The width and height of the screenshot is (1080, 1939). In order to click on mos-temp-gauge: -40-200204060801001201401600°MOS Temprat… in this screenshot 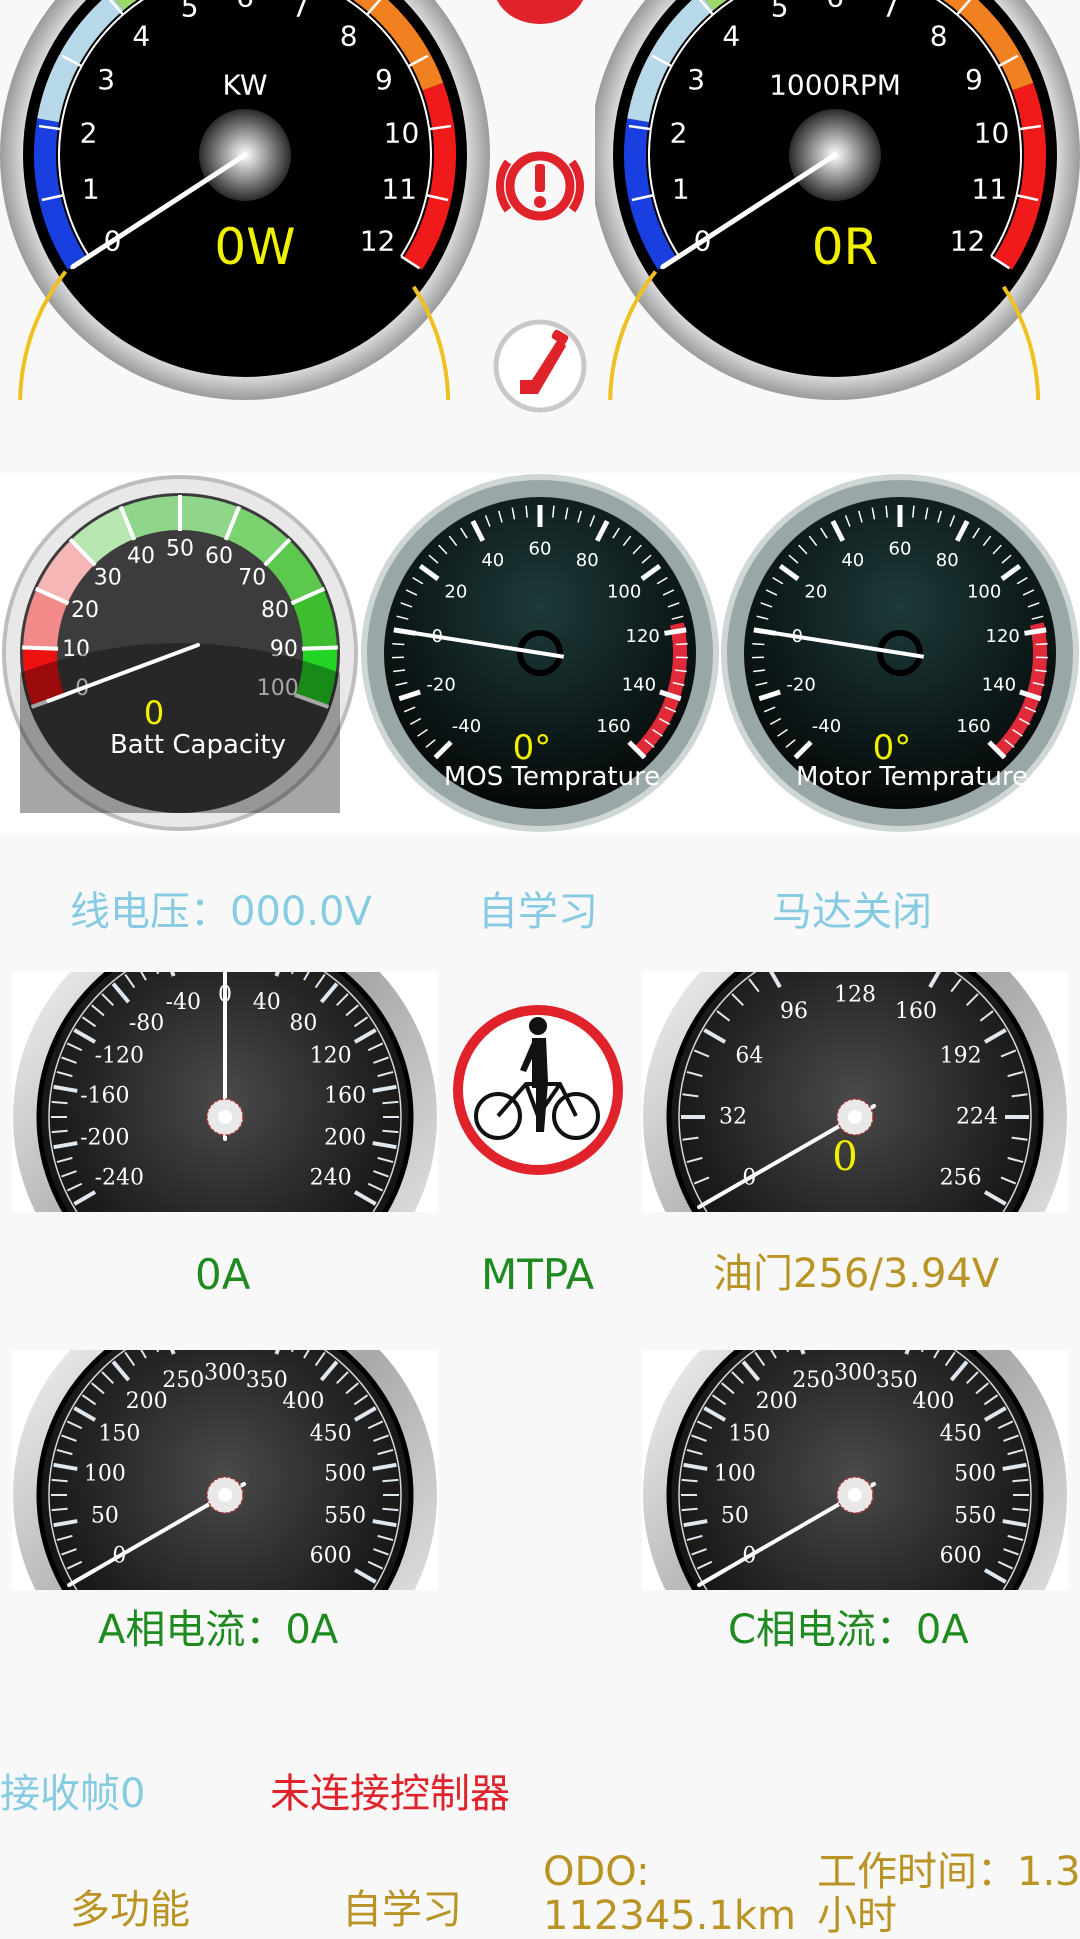, I will do `click(540, 653)`.